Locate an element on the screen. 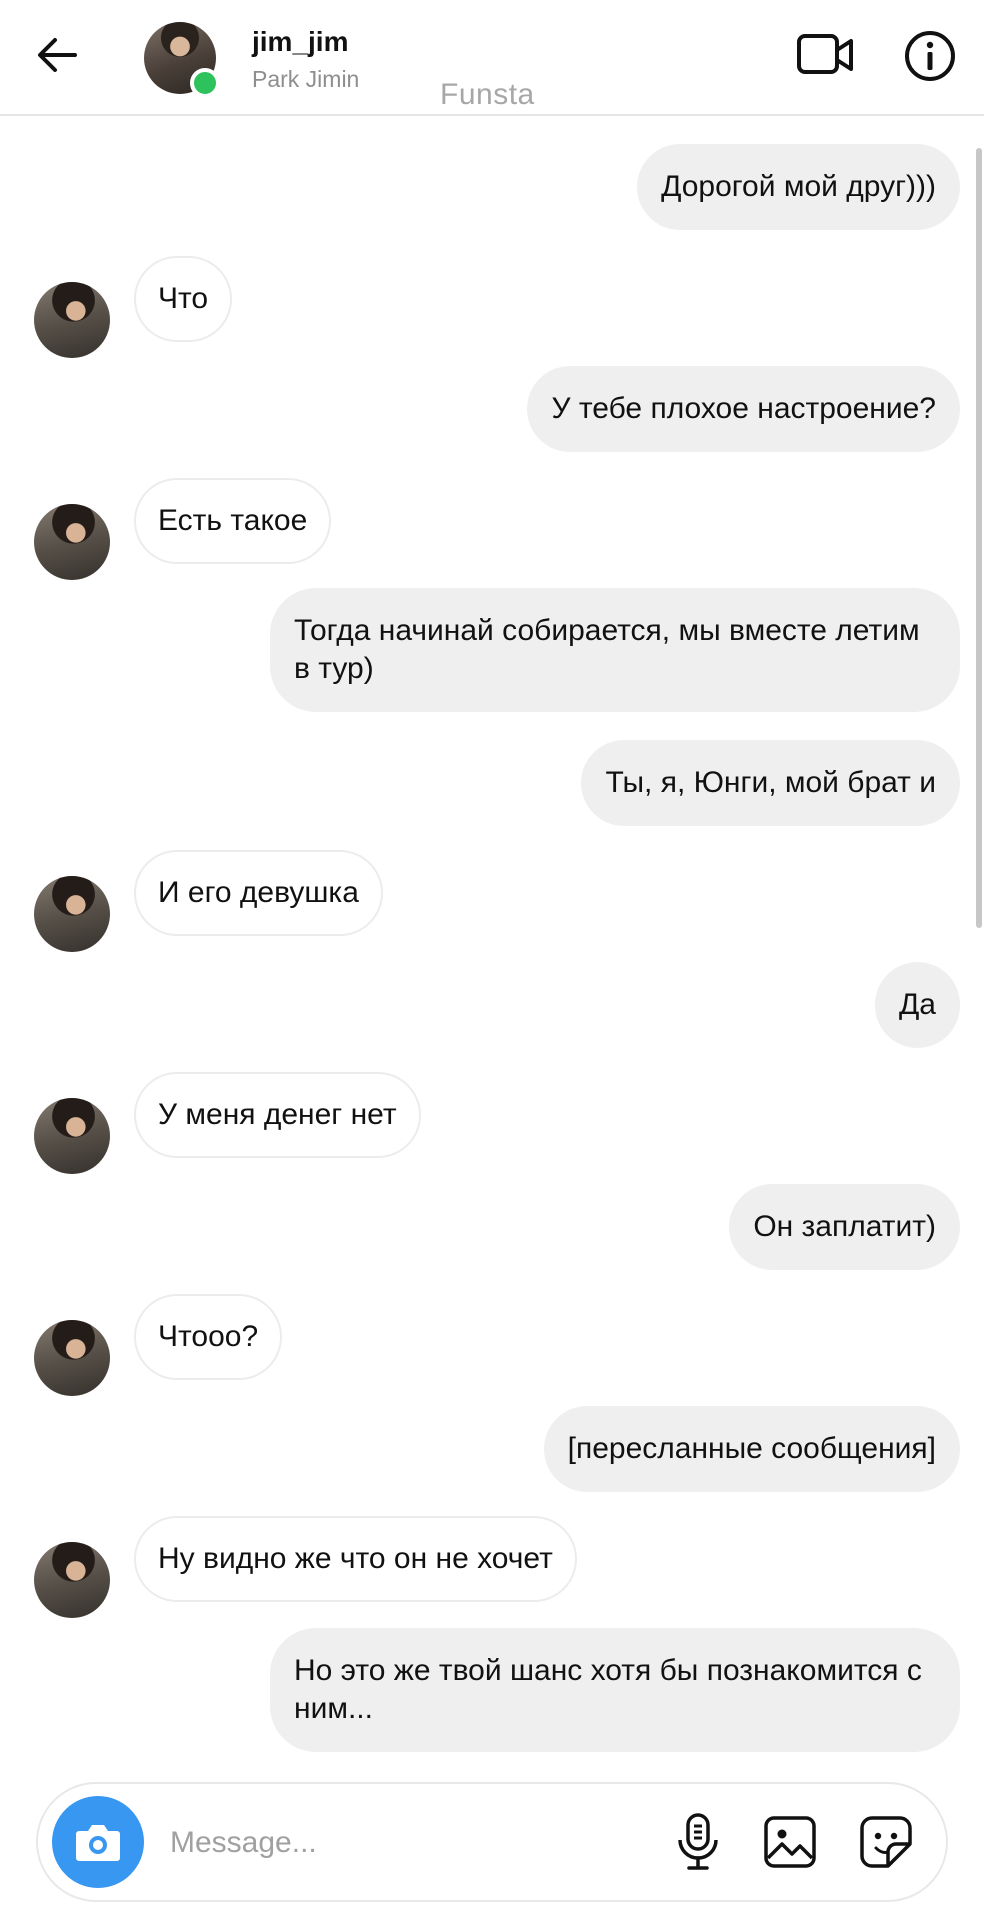 The height and width of the screenshot is (1920, 984). incoming-message: Чтооо? is located at coordinates (208, 1337).